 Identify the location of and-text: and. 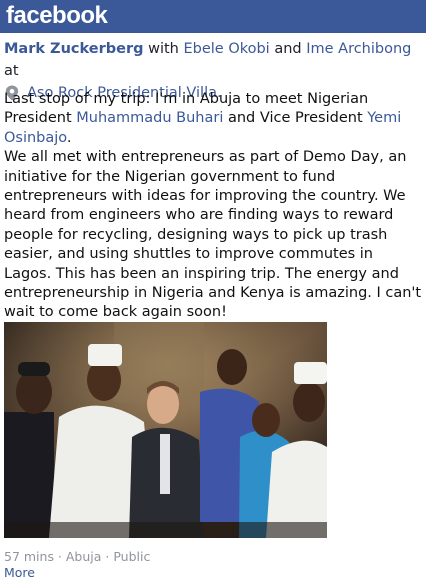
(288, 49).